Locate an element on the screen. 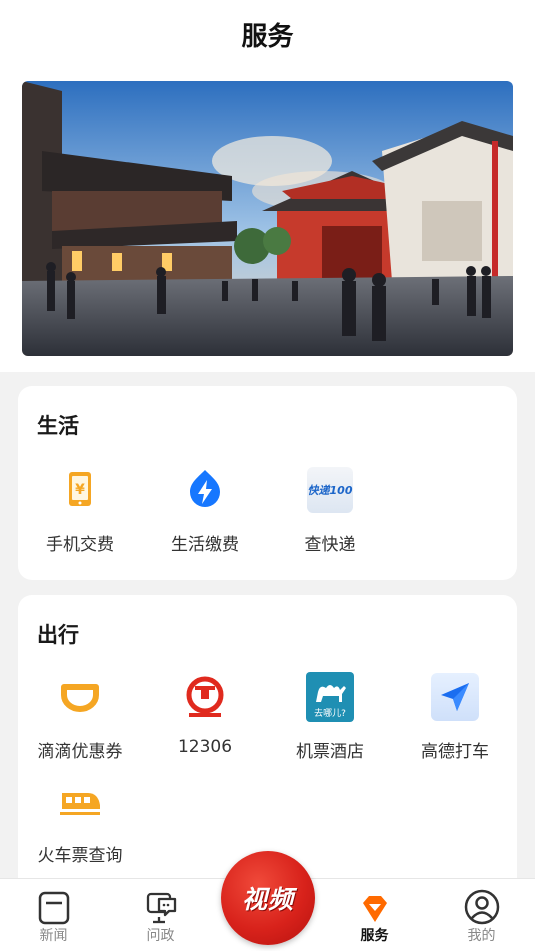 The width and height of the screenshot is (535, 951). qunar-logo-text: 去哪儿? is located at coordinates (330, 714).